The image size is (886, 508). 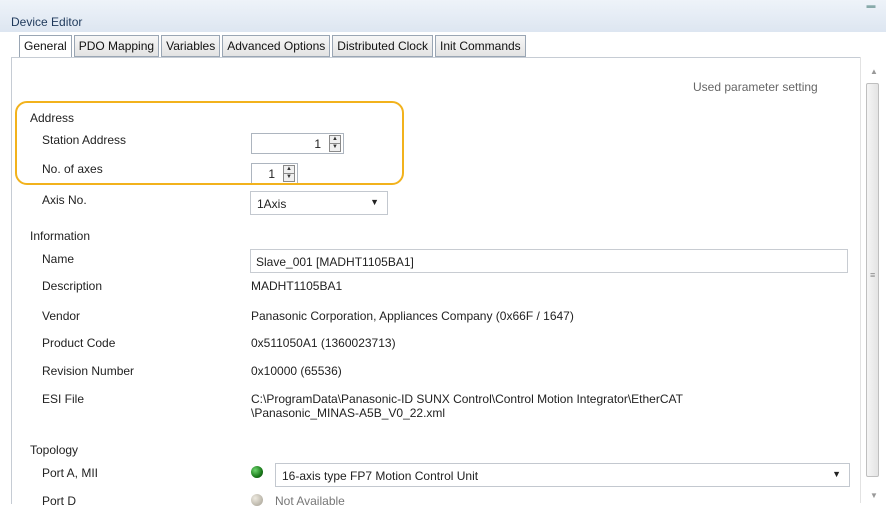 What do you see at coordinates (380, 476) in the screenshot?
I see `port-a-value: 16-axis type FP7 Motion Control Unit` at bounding box center [380, 476].